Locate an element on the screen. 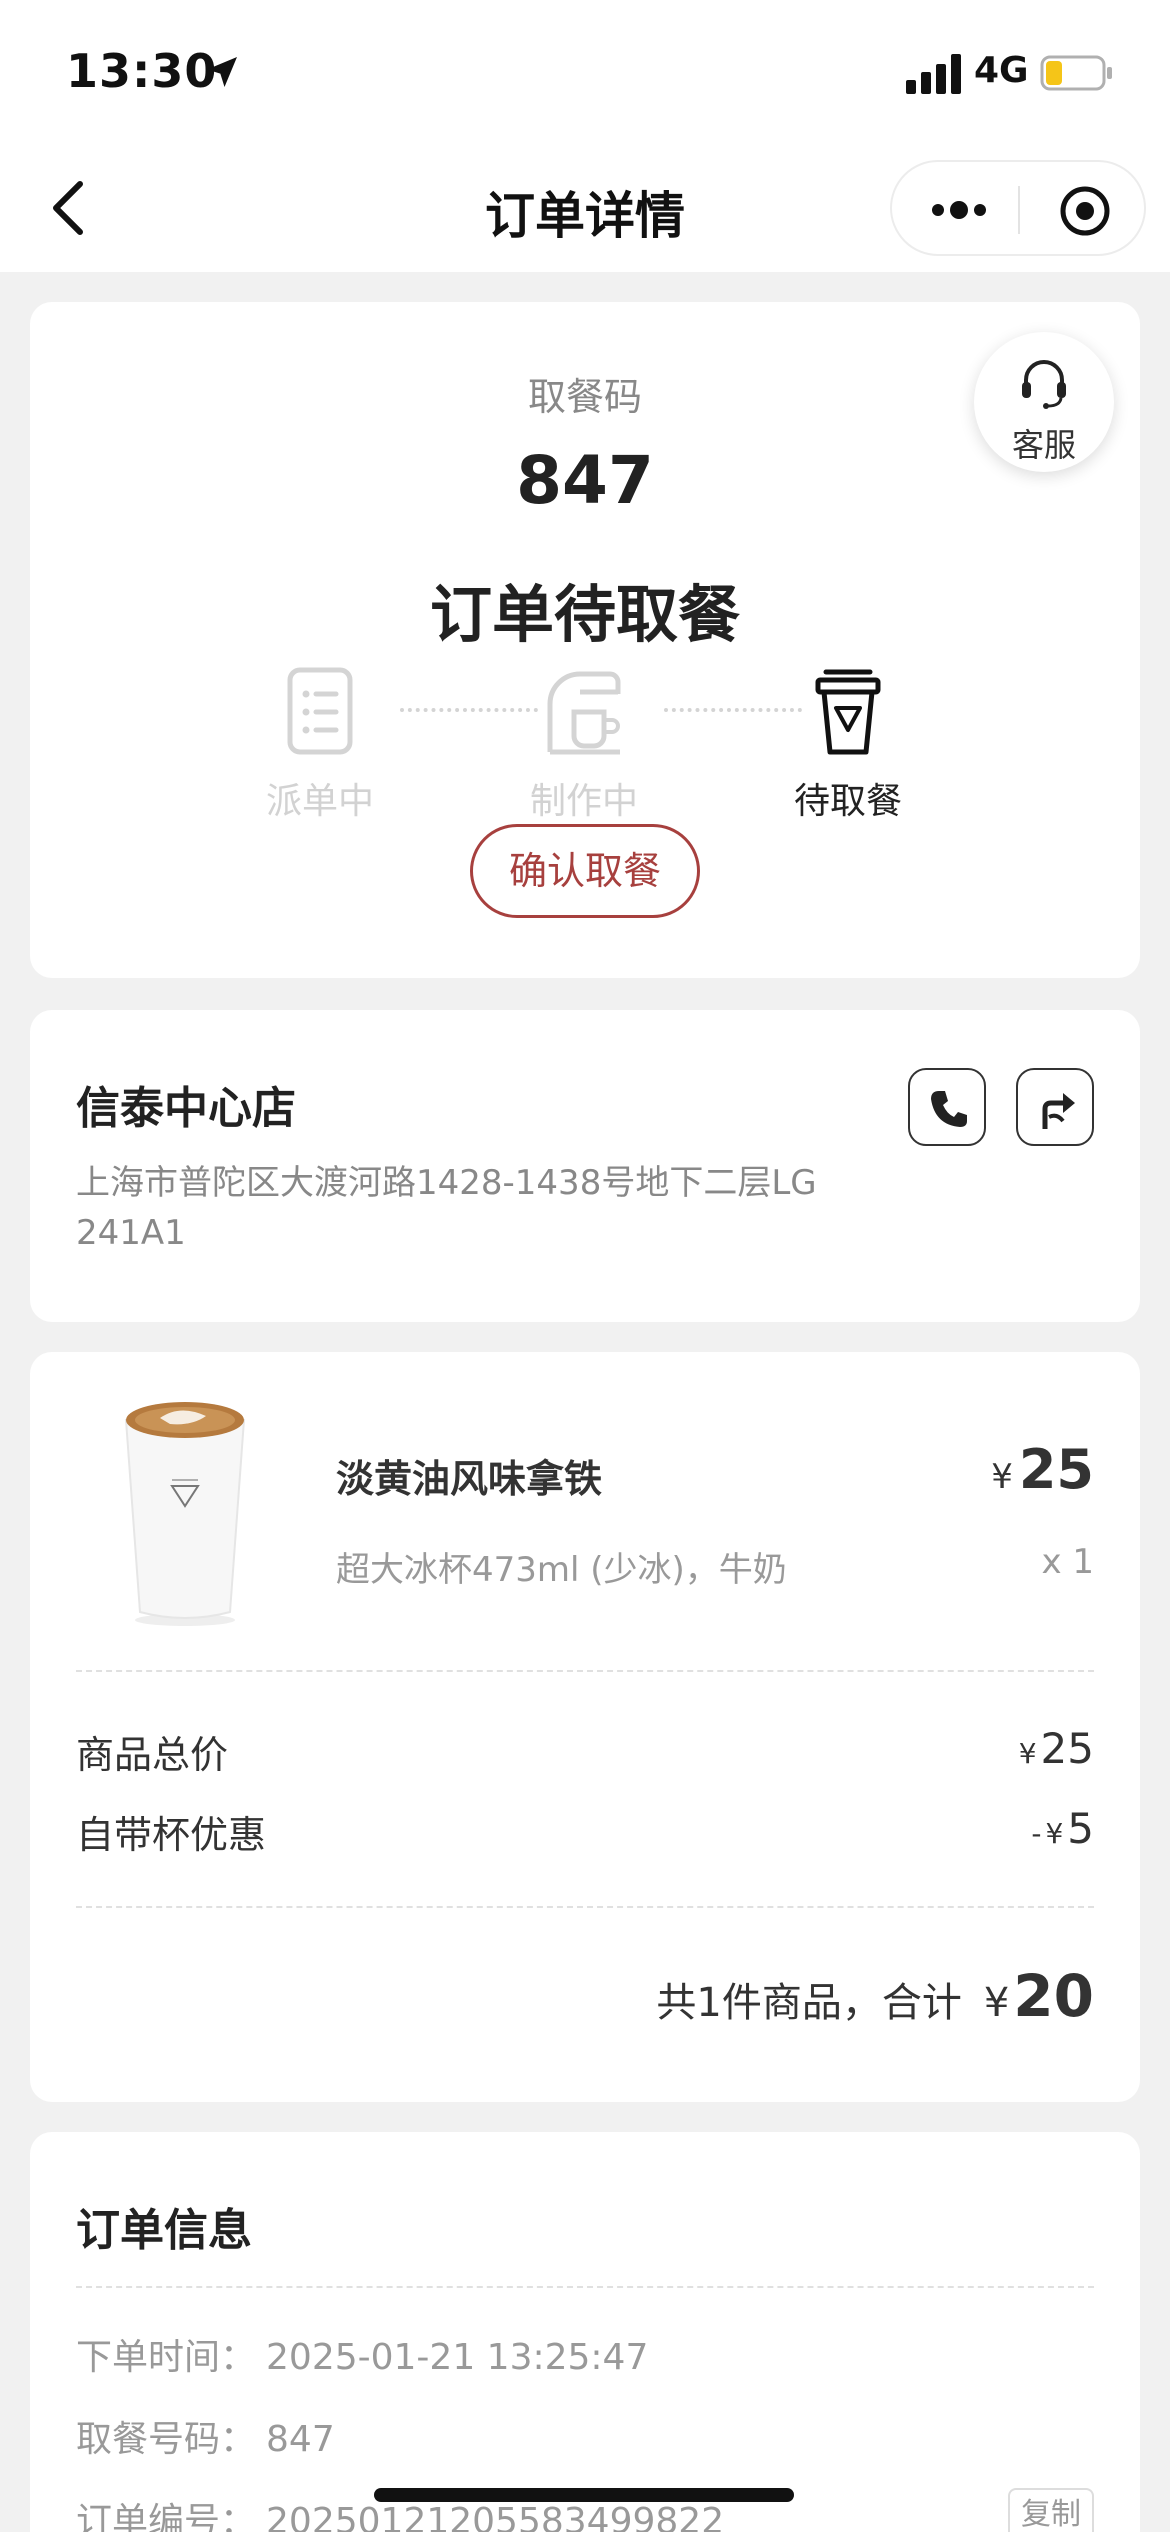  product-quantity: x 1 is located at coordinates (1067, 1562).